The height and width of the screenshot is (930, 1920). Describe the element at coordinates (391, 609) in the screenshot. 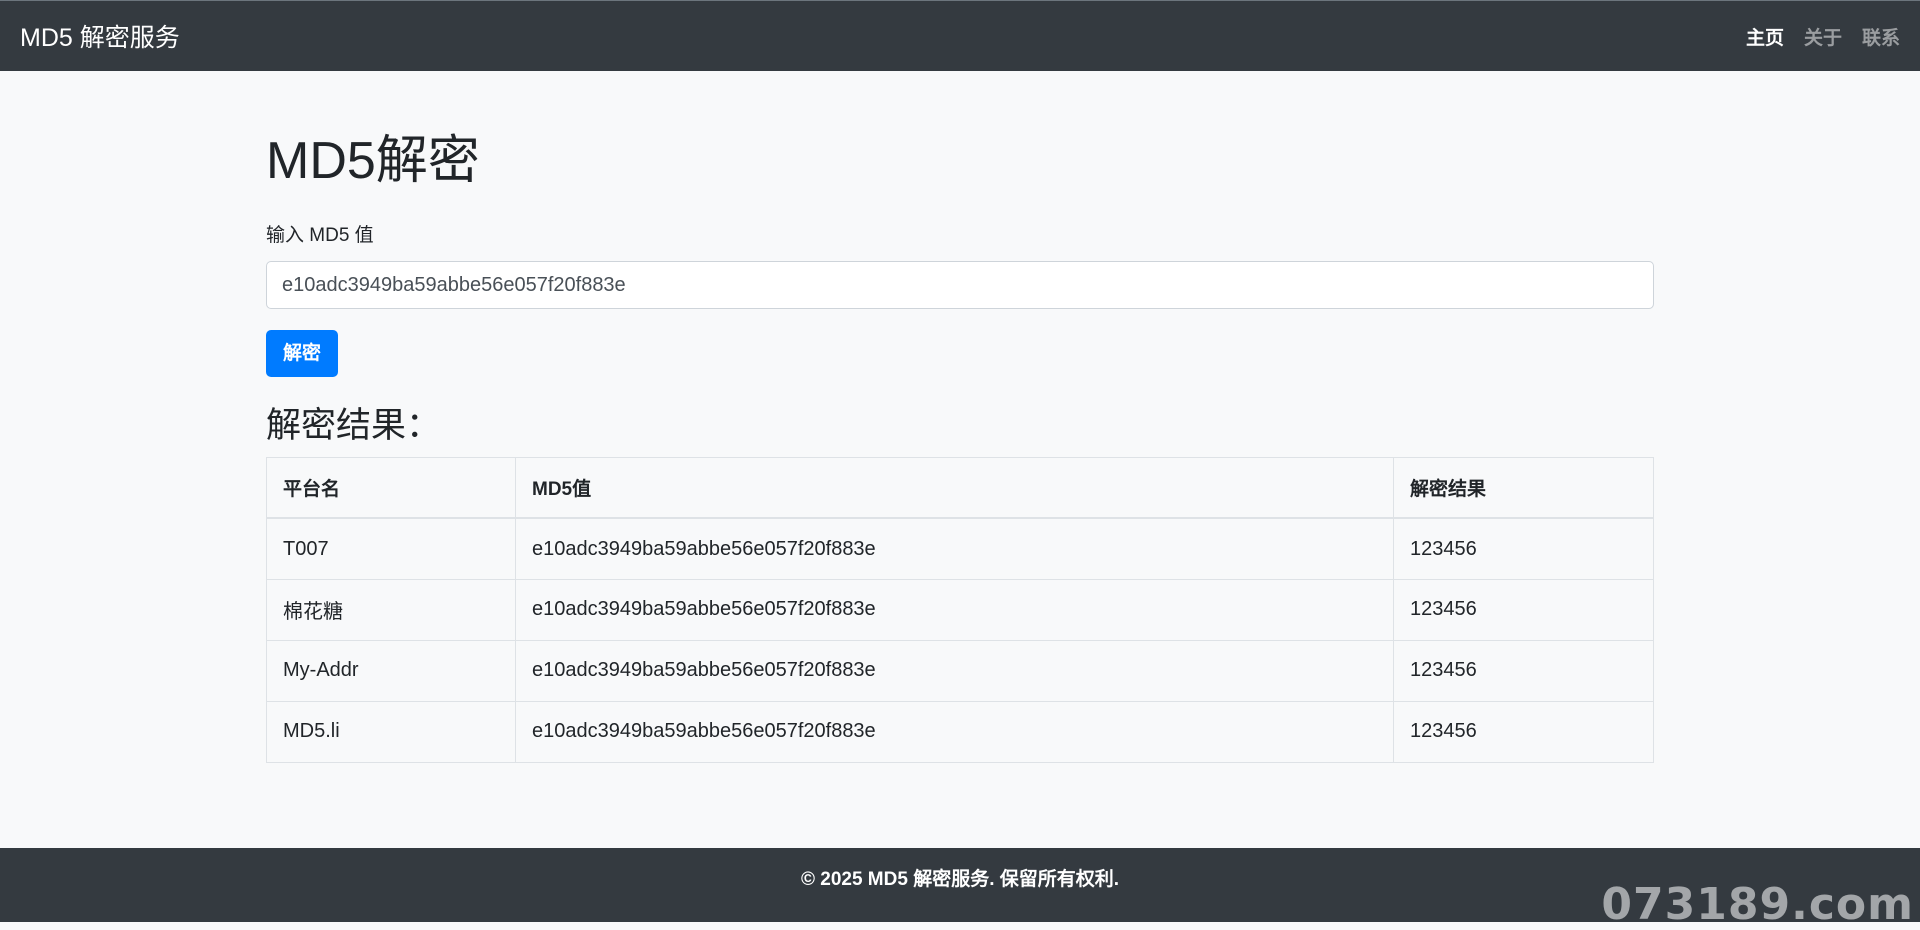

I see `cell-platform: 棉花糖` at that location.